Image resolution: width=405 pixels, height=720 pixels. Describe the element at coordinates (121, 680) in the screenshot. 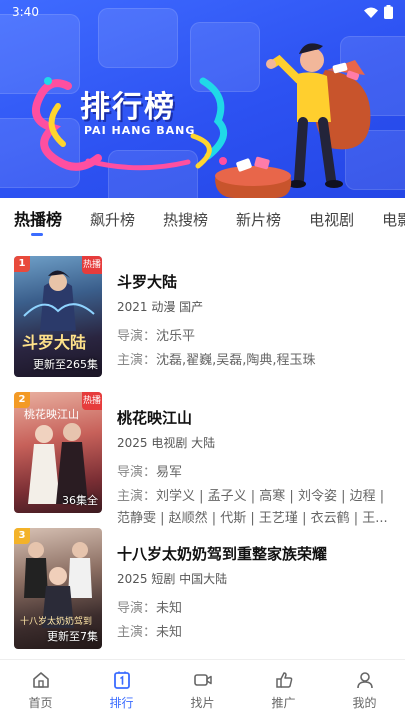

I see `ranking-icon` at that location.